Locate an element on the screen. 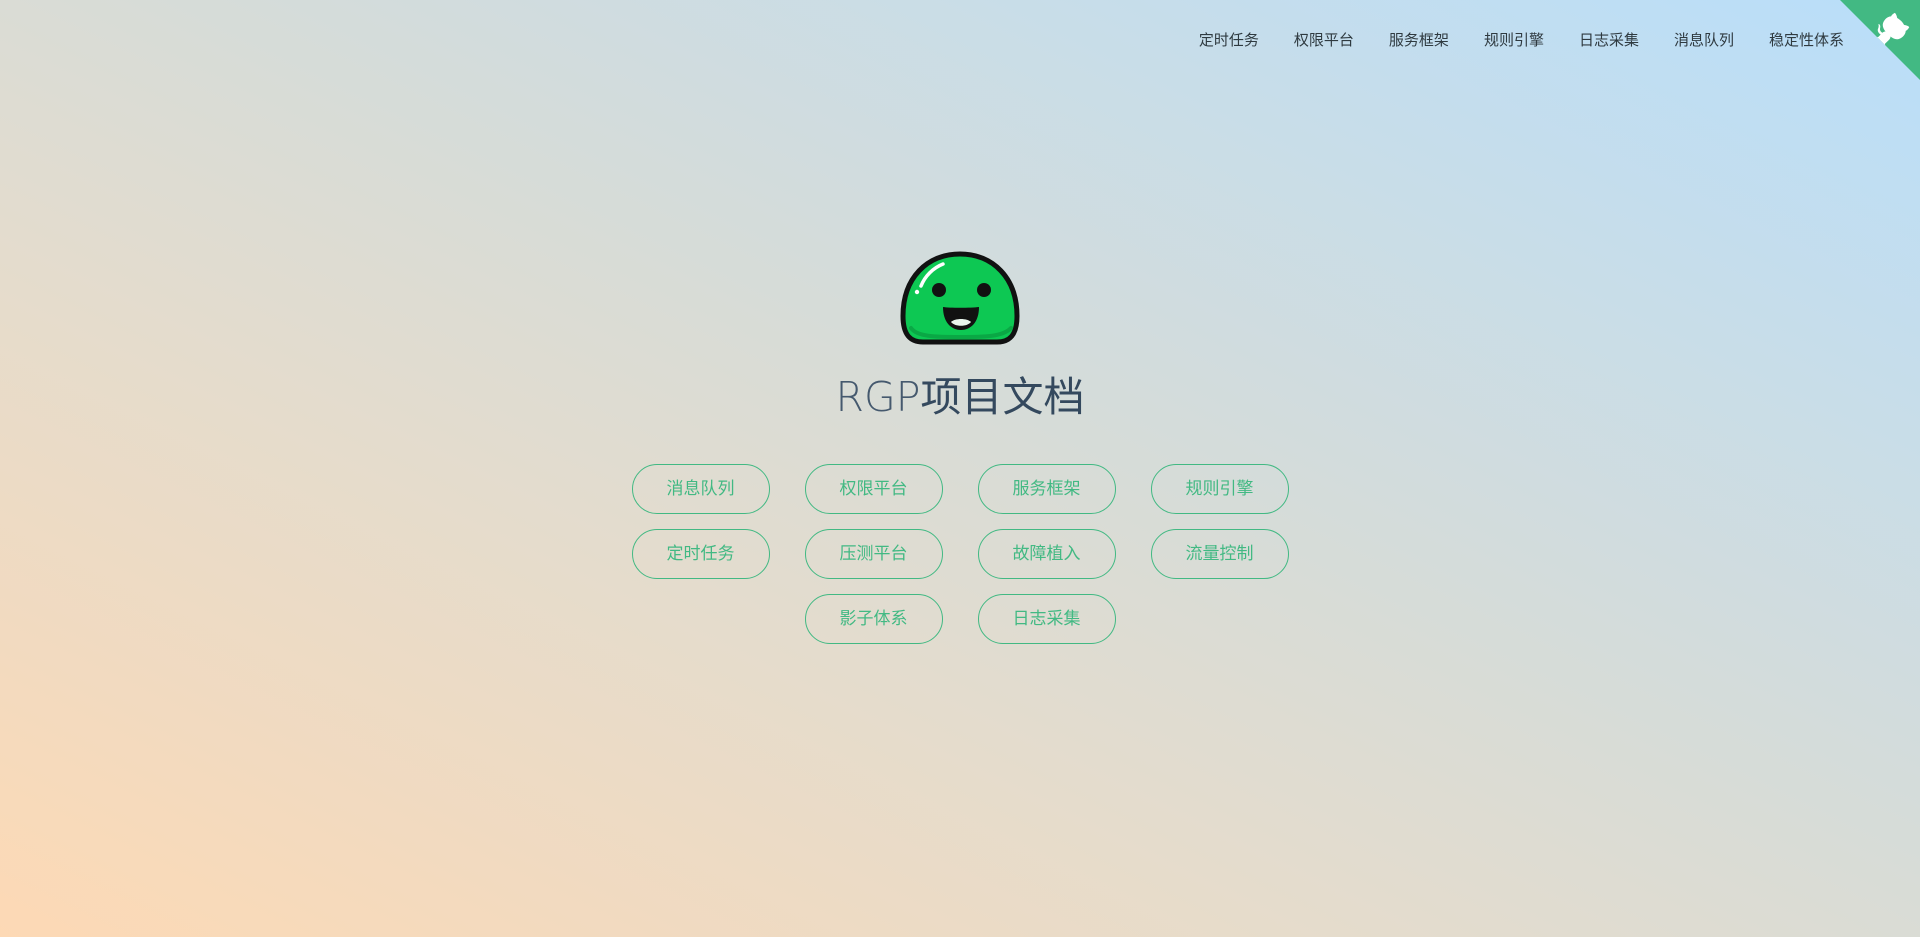  github-cat-icon is located at coordinates (1880, 40).